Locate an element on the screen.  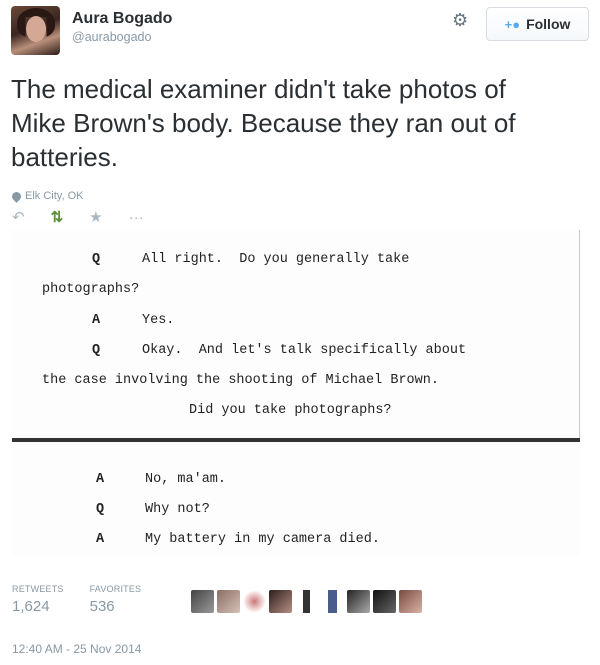
transcript-line: Did you take photographs? is located at coordinates (290, 410).